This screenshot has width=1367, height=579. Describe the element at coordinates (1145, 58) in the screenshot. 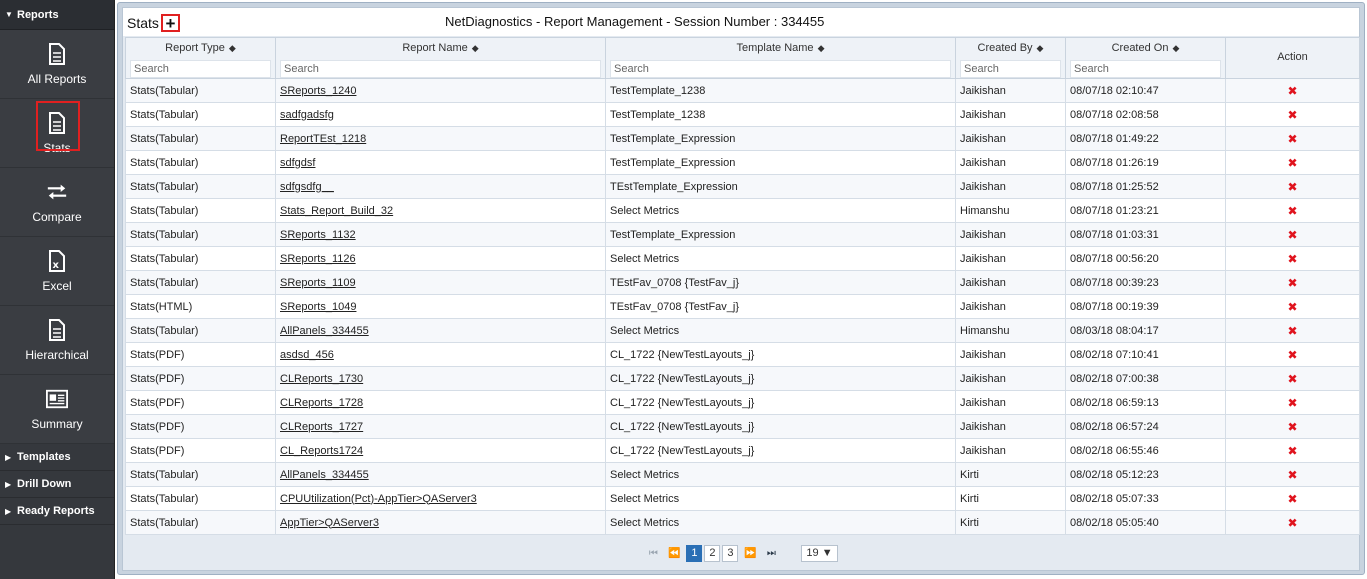

I see `column-header: Created On ◆` at that location.